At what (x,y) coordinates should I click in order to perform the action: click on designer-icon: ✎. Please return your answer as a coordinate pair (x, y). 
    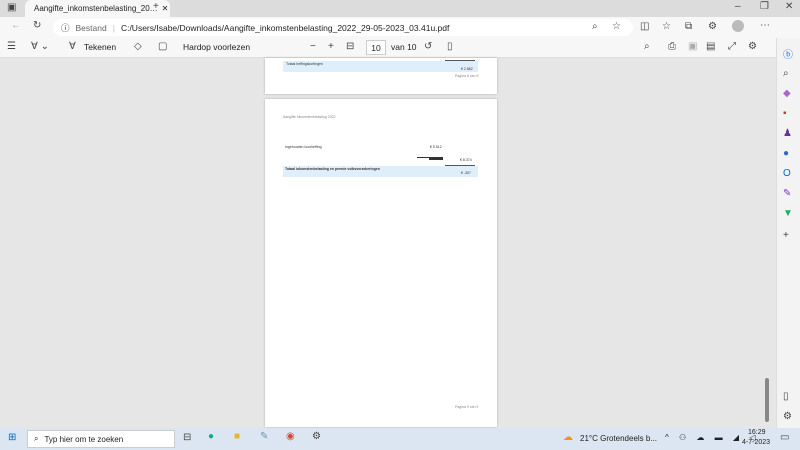
    Looking at the image, I should click on (787, 193).